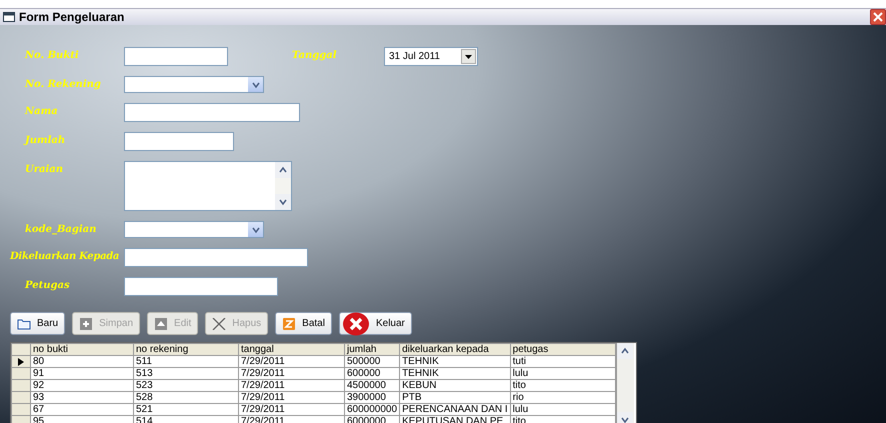 The image size is (886, 423). I want to click on toolbar-button: Keluar, so click(375, 323).